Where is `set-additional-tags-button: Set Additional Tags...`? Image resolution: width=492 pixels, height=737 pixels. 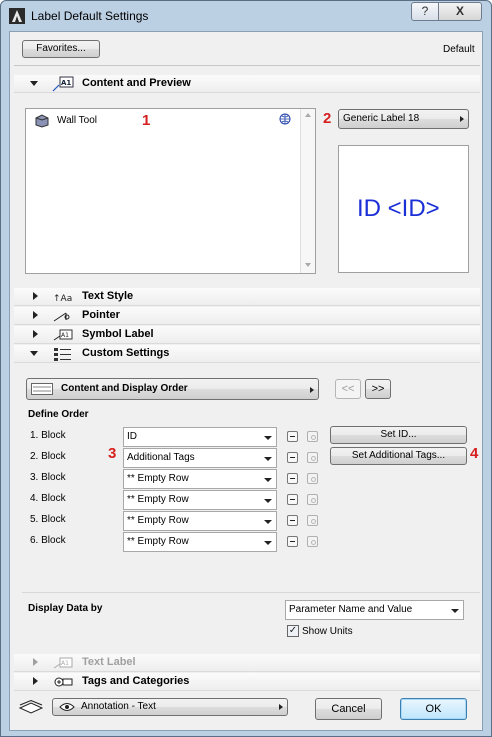 set-additional-tags-button: Set Additional Tags... is located at coordinates (398, 456).